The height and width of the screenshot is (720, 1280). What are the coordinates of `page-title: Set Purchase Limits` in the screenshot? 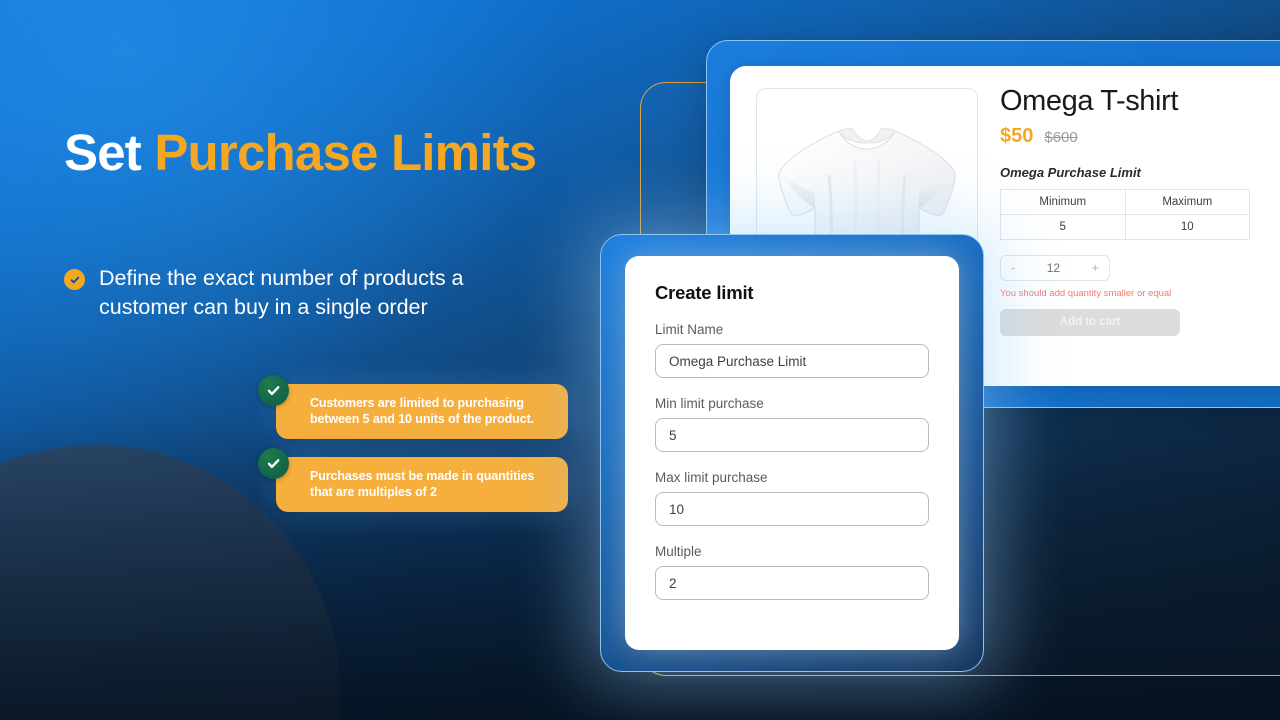 It's located at (334, 152).